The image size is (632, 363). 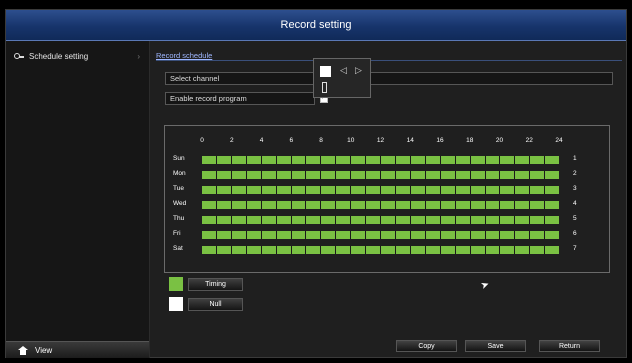 I want to click on view-button: View, so click(x=77, y=349).